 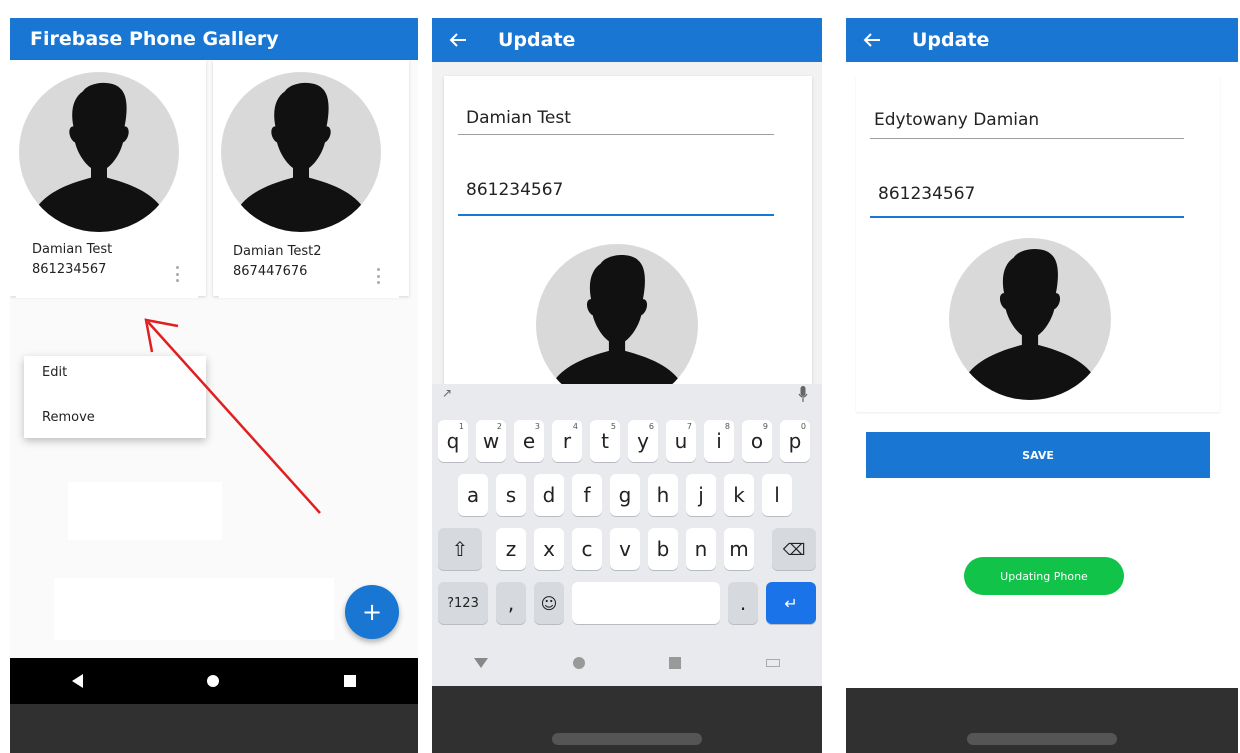 I want to click on key: j, so click(x=701, y=495).